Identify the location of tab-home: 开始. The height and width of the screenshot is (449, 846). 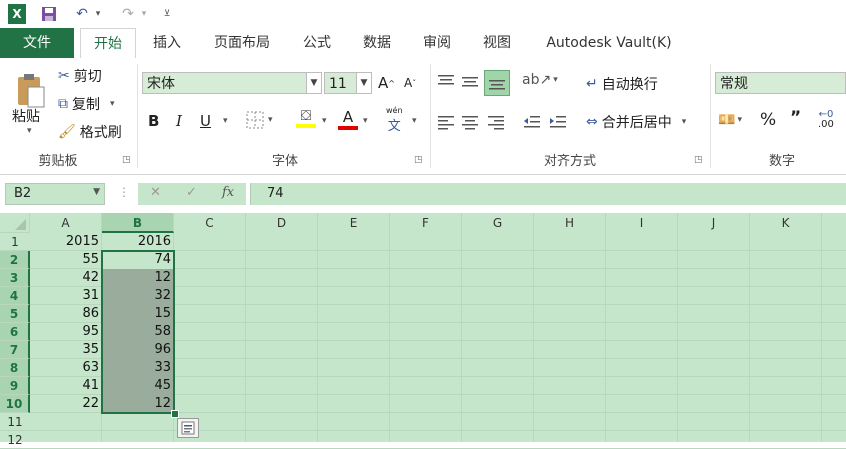
(108, 44).